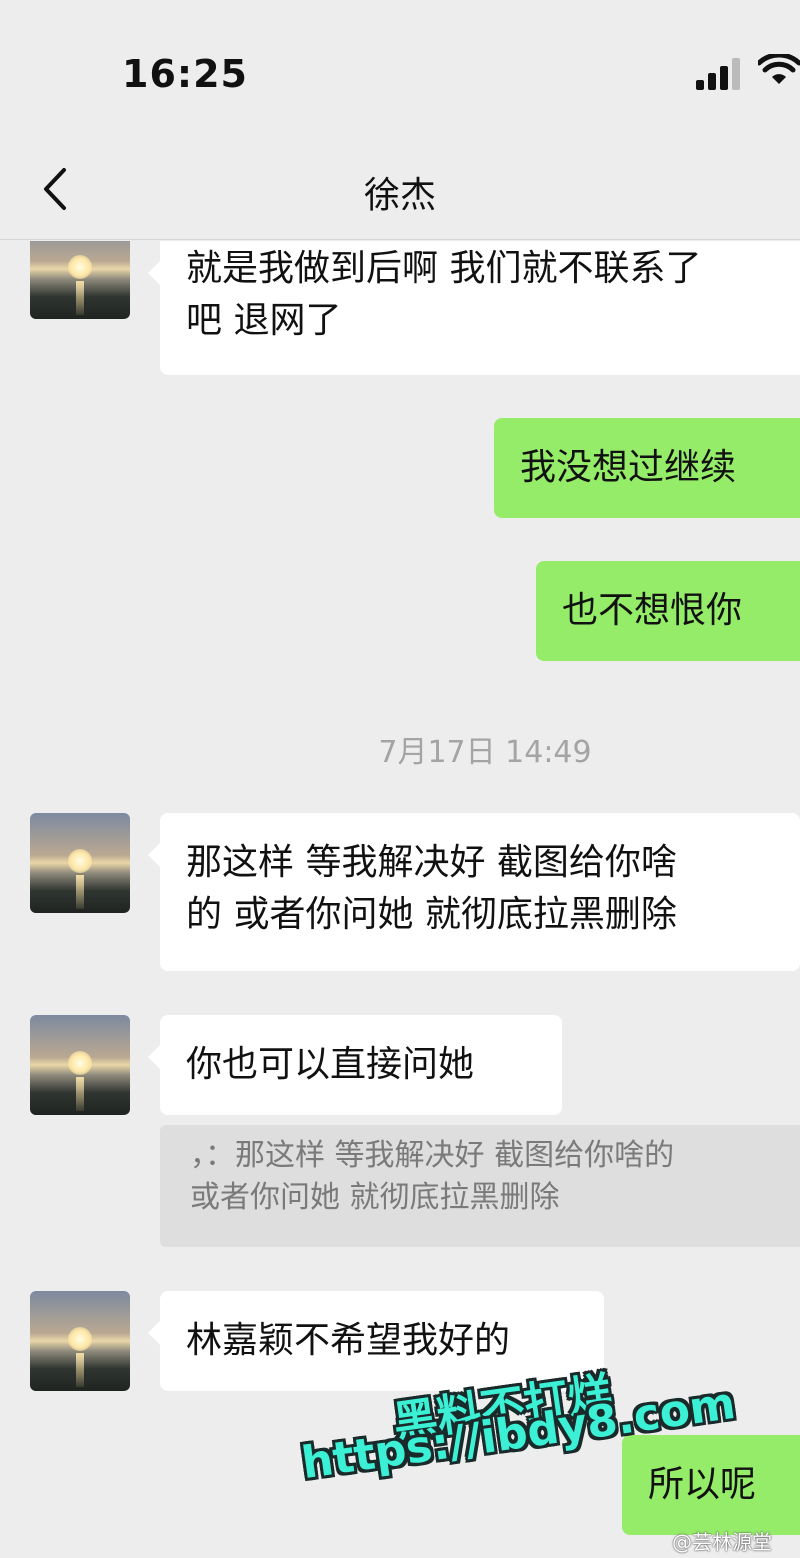 This screenshot has height=1558, width=800. I want to click on message-text: 也不想恨你, so click(652, 610).